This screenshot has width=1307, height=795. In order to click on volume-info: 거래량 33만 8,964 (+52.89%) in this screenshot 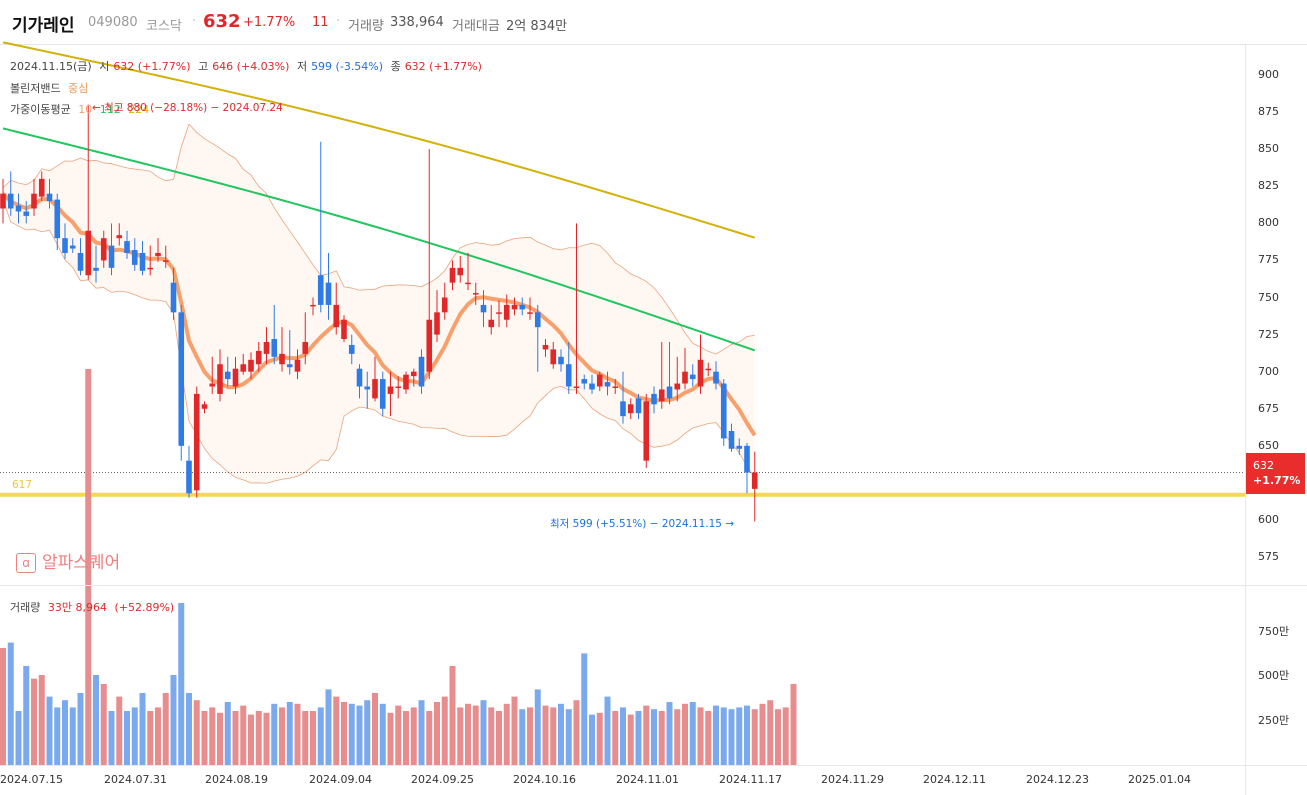, I will do `click(94, 607)`.